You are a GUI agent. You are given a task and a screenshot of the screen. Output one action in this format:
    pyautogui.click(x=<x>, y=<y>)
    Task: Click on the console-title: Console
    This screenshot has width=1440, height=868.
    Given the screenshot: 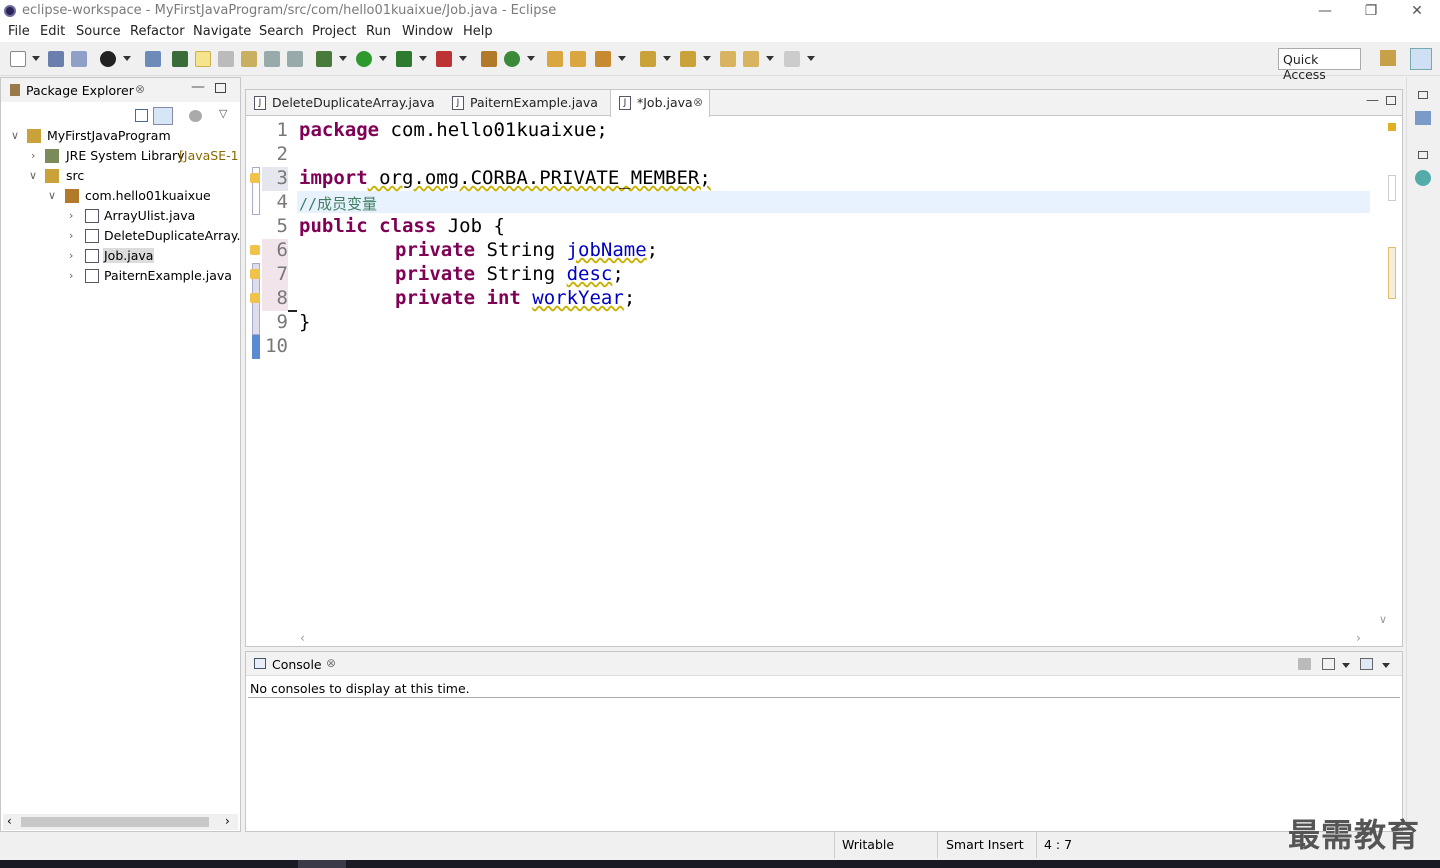 What is the action you would take?
    pyautogui.click(x=297, y=664)
    